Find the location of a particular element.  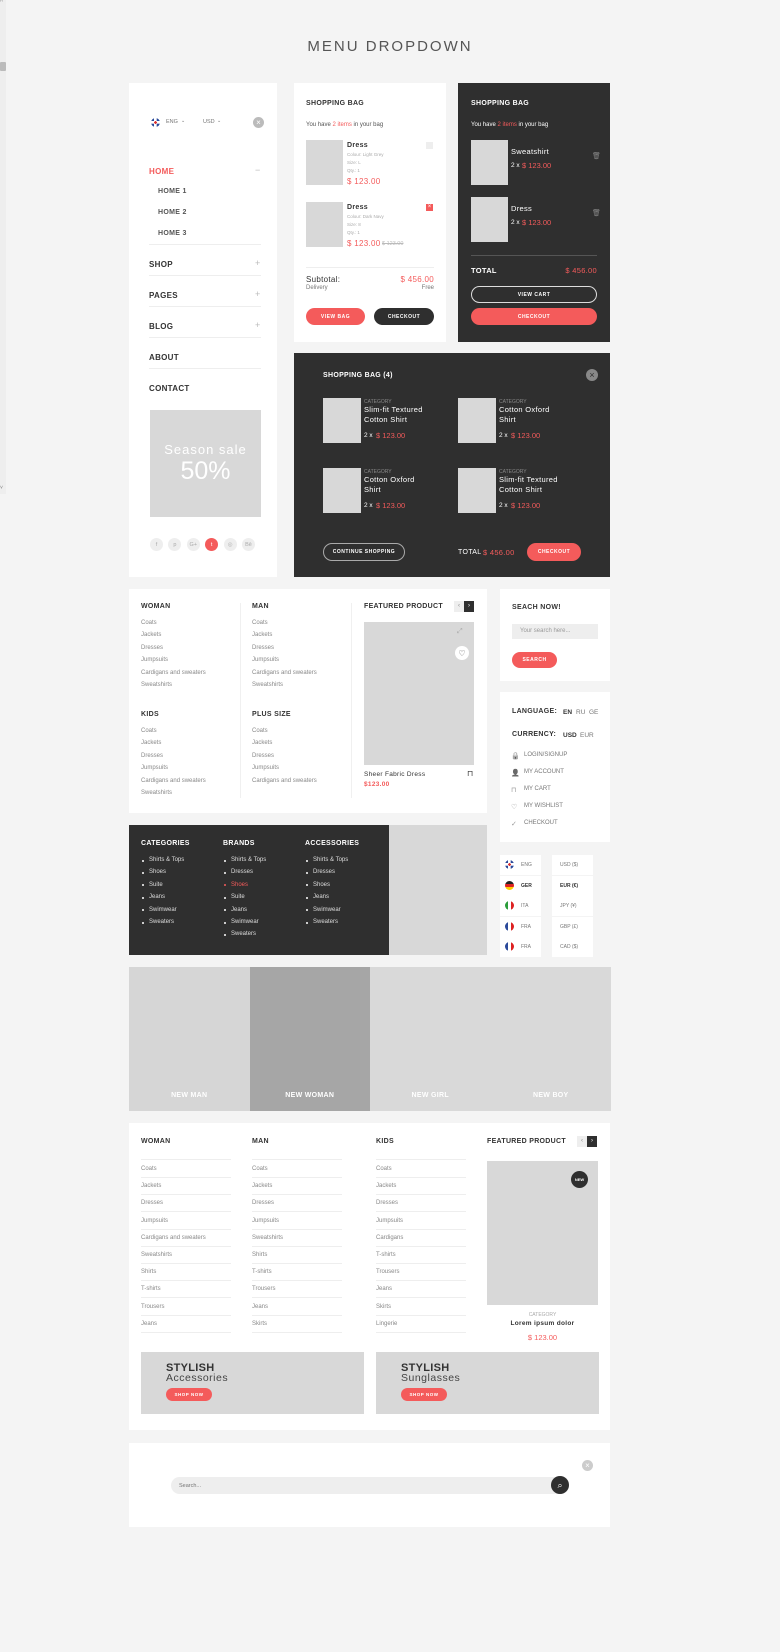

pinterest-icon: p is located at coordinates (175, 544).